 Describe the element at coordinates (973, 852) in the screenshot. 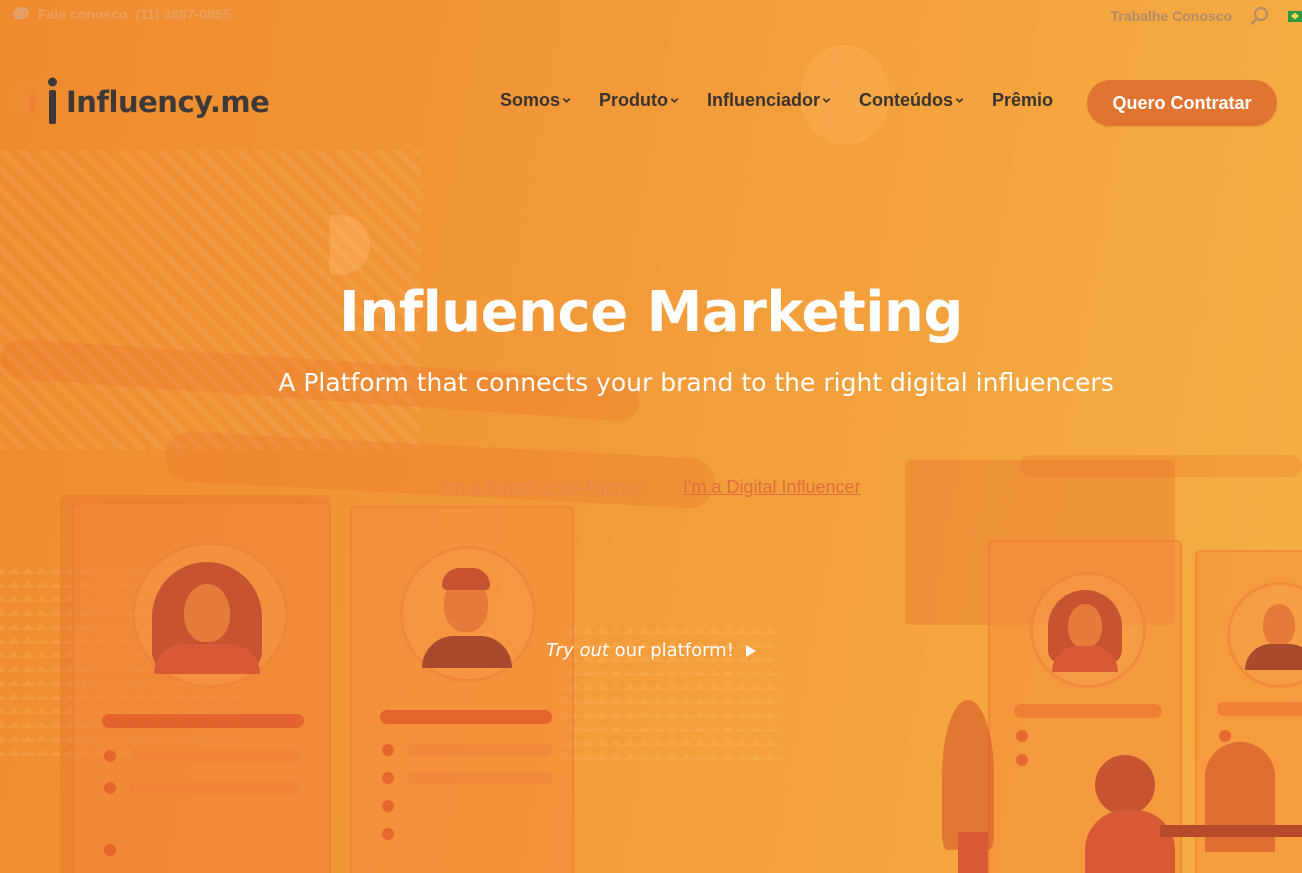

I see `plant-pot` at that location.